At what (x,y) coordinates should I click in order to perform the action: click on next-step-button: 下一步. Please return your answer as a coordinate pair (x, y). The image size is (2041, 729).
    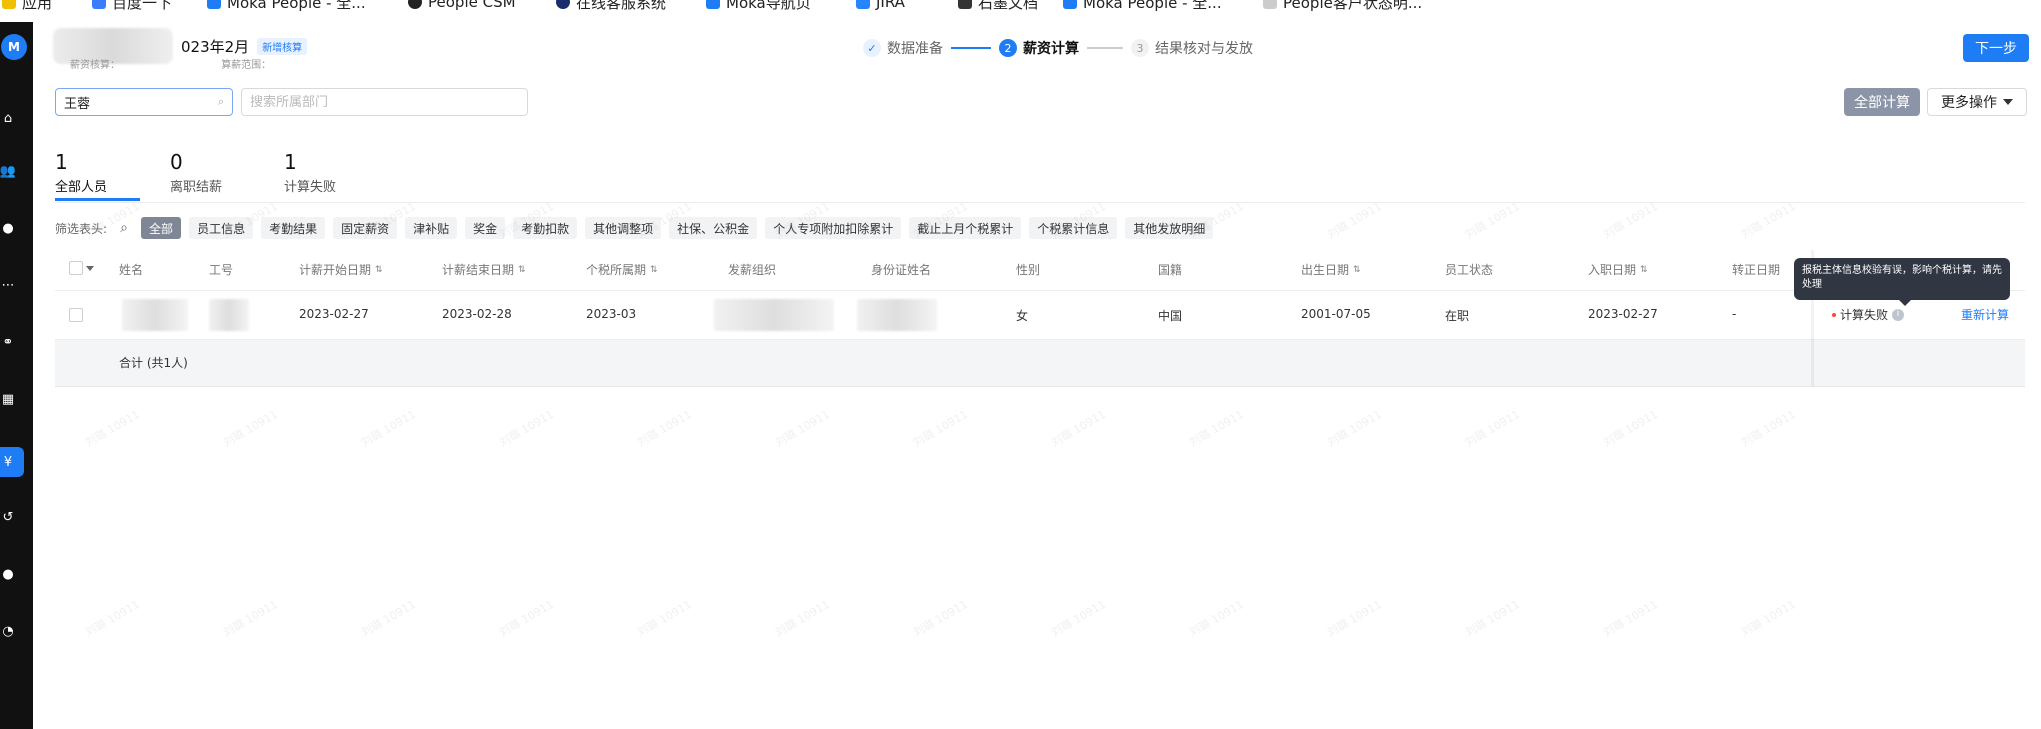
    Looking at the image, I should click on (1996, 48).